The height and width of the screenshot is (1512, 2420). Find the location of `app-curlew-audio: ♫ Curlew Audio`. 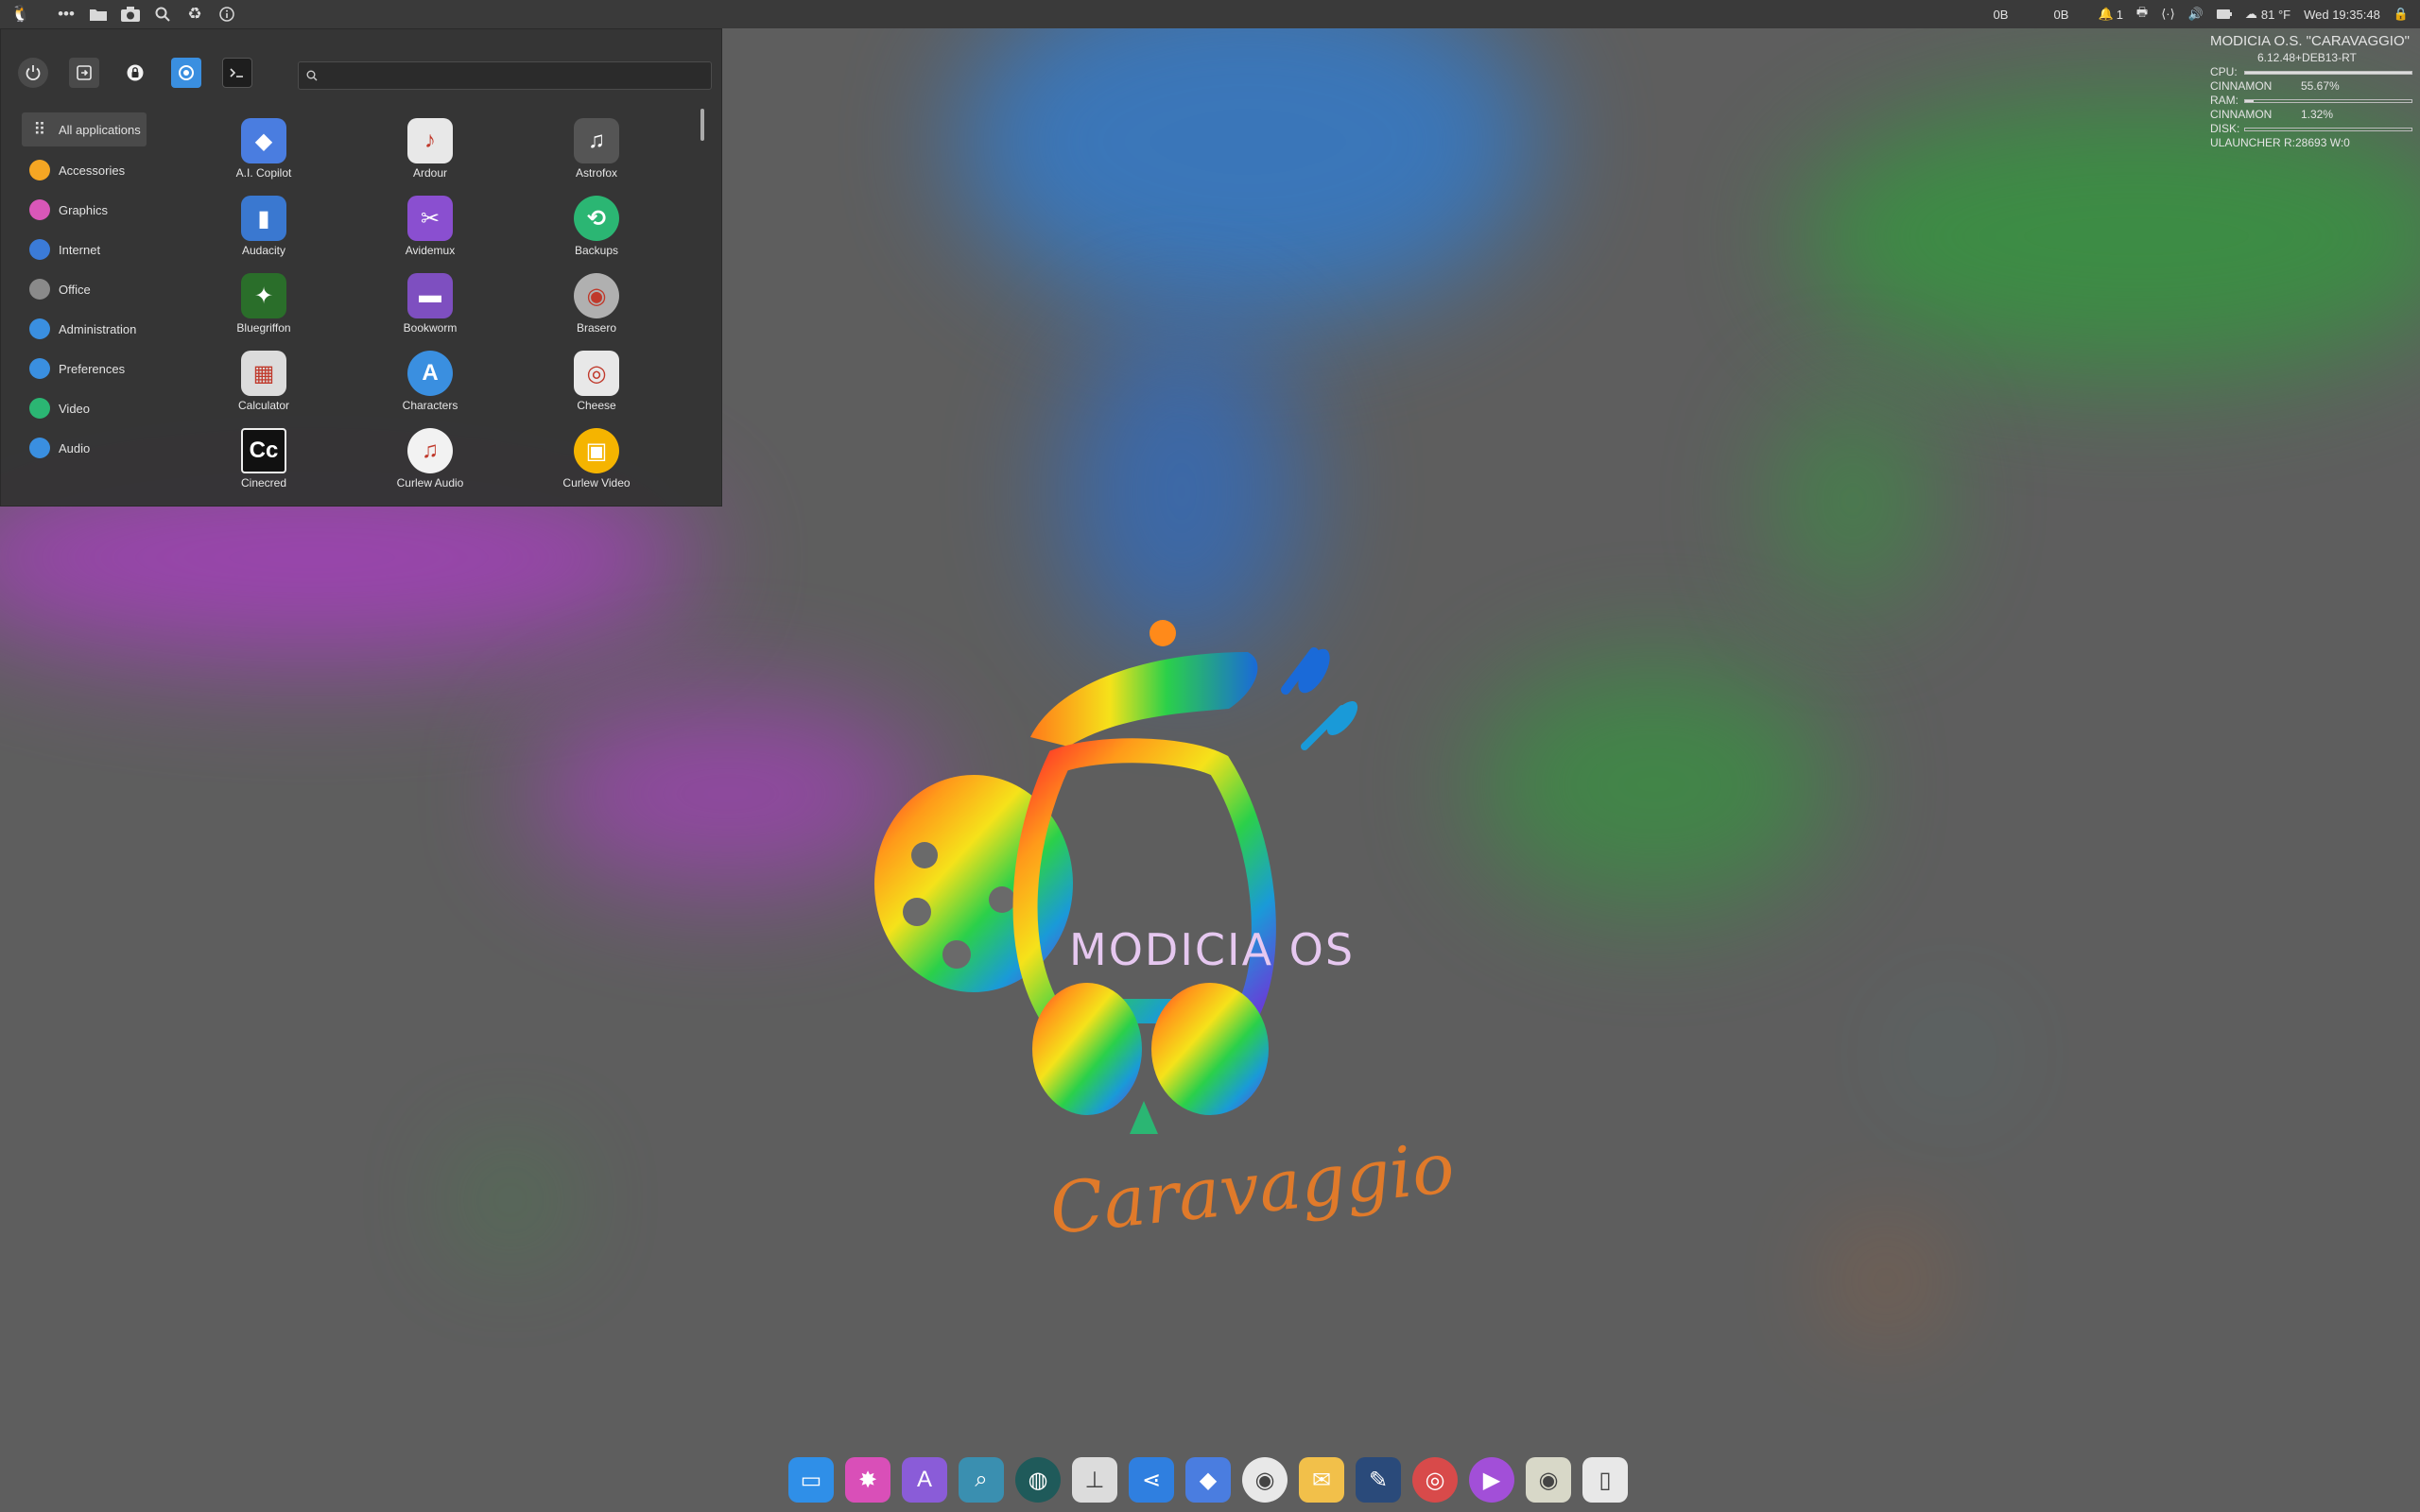

app-curlew-audio: ♫ Curlew Audio is located at coordinates (430, 461).